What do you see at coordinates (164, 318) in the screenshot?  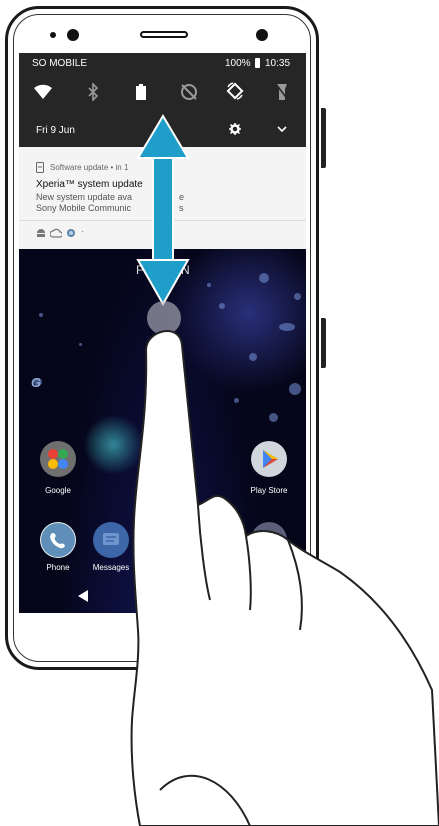 I see `touch-point` at bounding box center [164, 318].